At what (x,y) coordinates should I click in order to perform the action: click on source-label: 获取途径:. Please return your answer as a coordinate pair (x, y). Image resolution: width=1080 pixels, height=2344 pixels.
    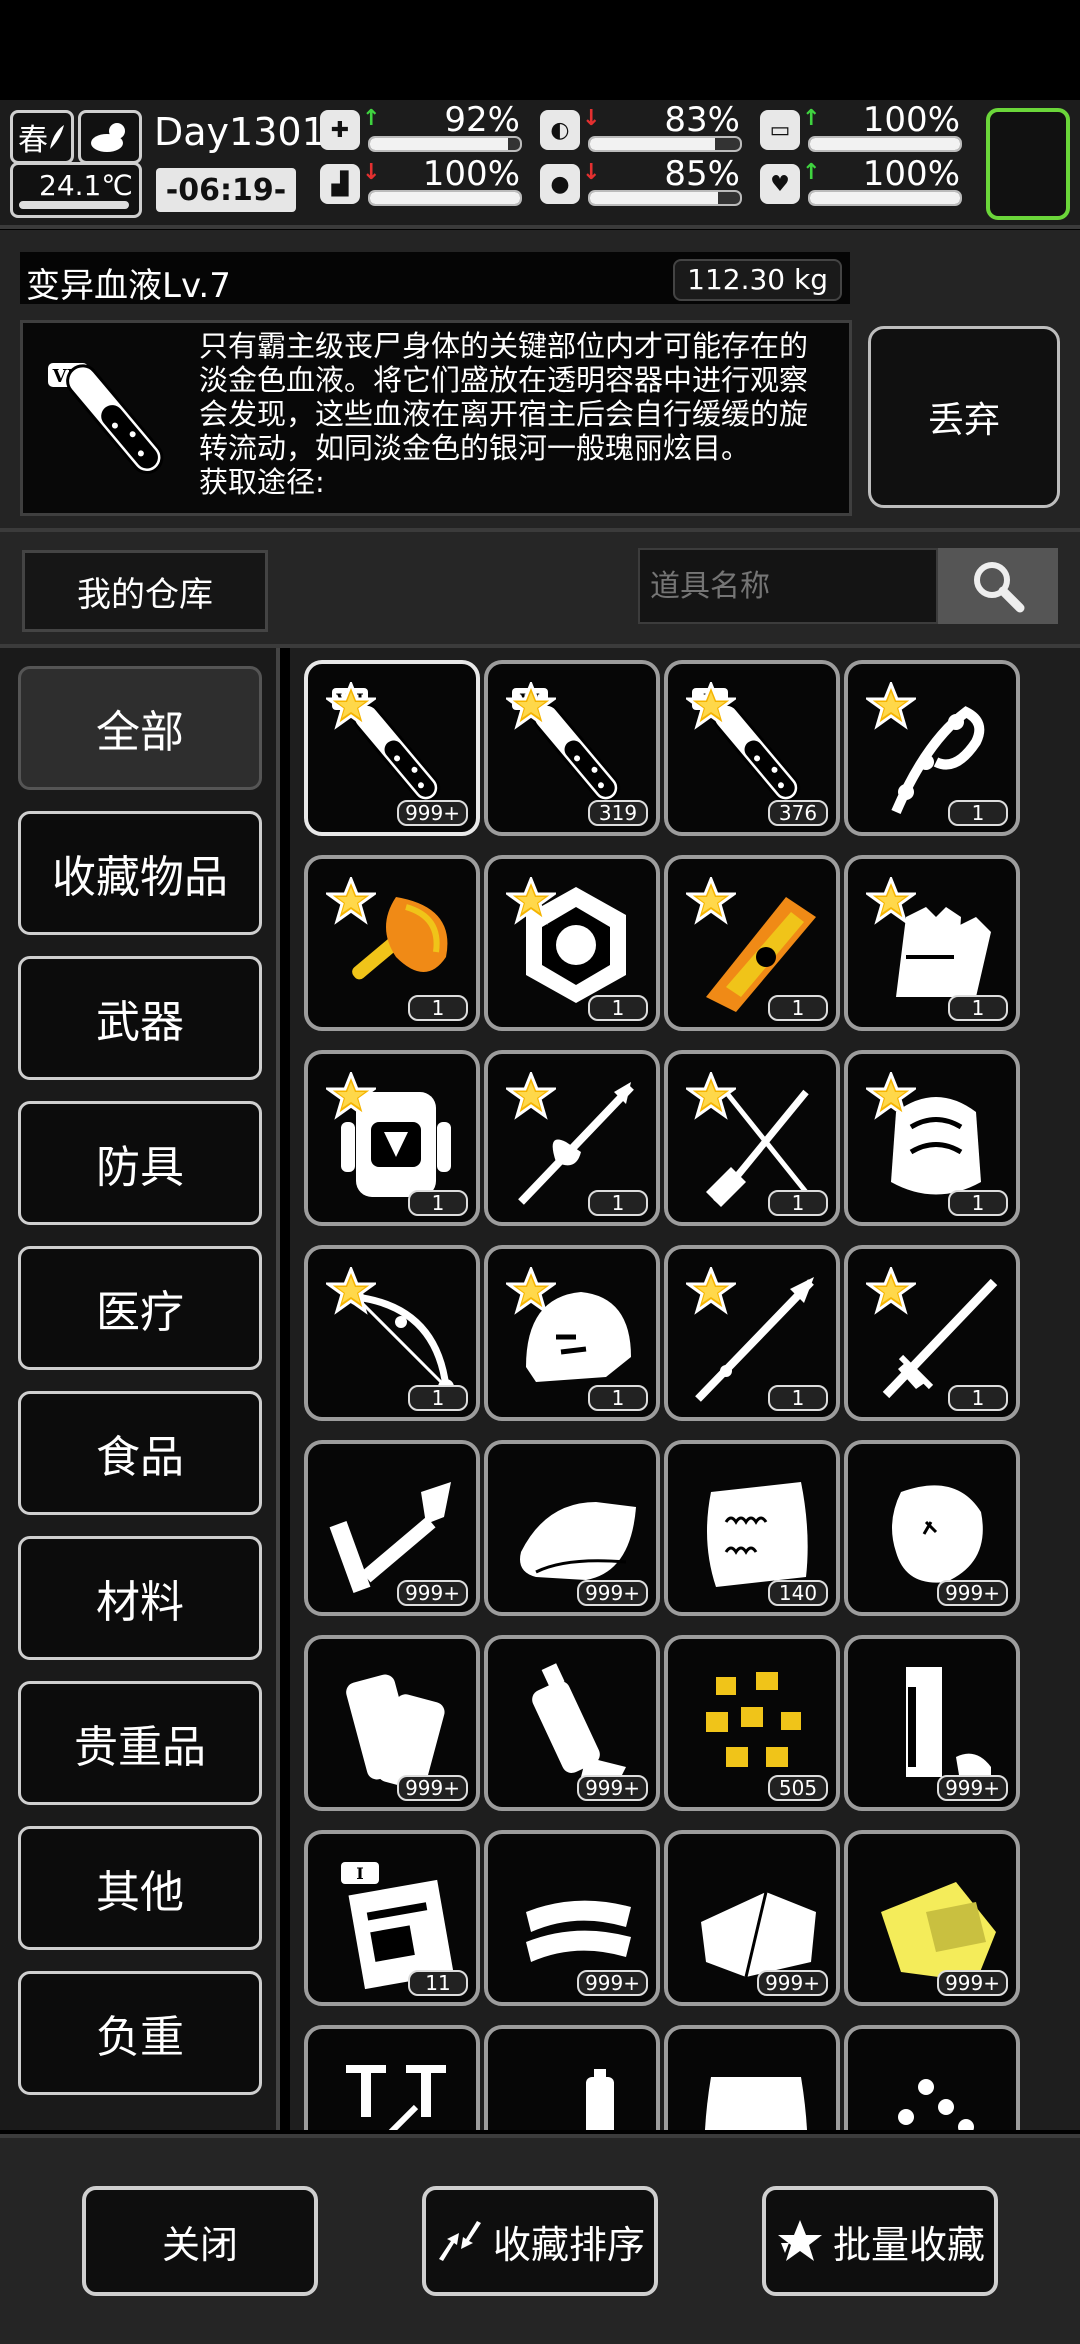
    Looking at the image, I should click on (262, 482).